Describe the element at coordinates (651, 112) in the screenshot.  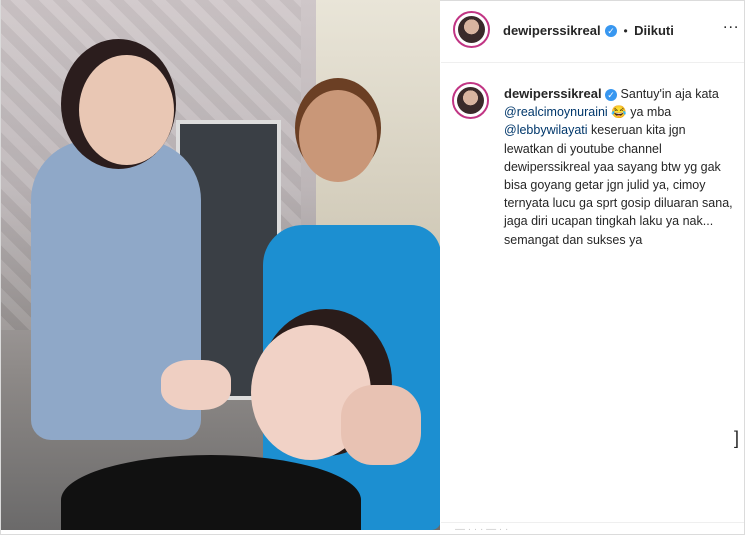
I see `caption-text-part2: ya mba` at that location.